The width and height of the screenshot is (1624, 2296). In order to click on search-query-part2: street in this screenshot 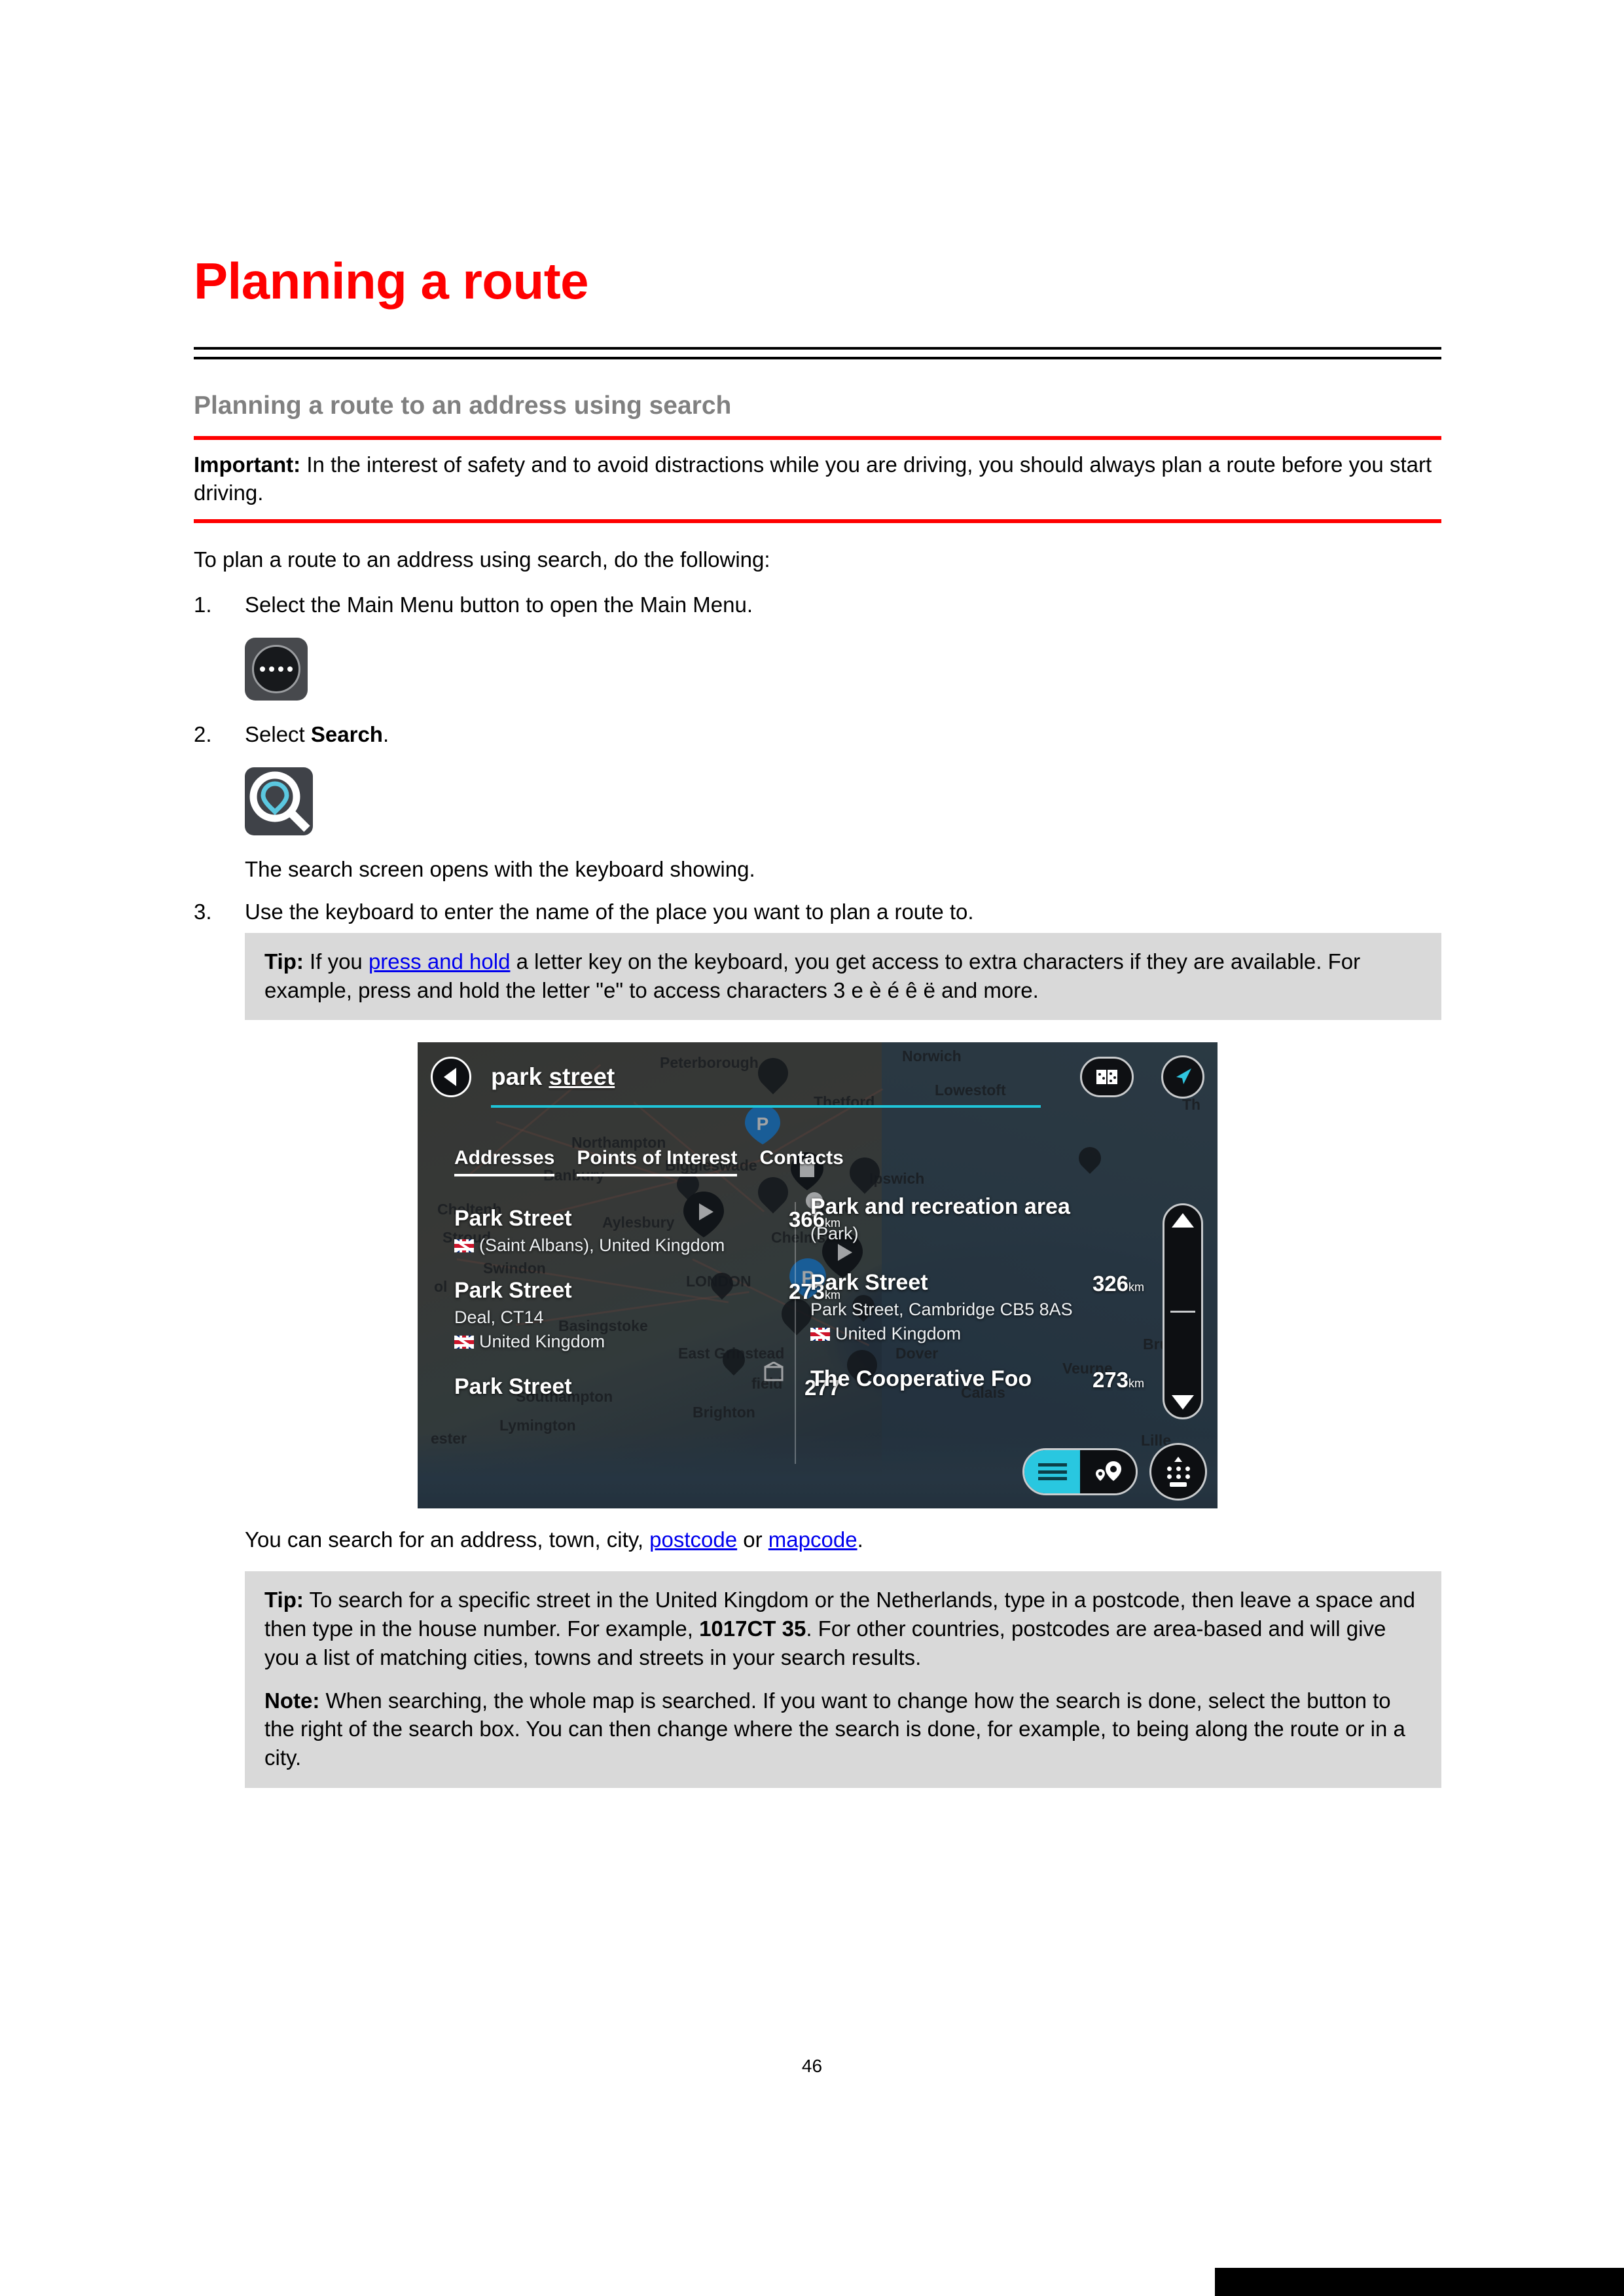, I will do `click(582, 1077)`.